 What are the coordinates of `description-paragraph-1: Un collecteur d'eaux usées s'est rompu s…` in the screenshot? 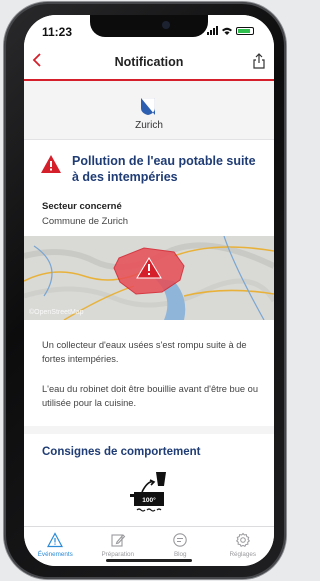 It's located at (144, 352).